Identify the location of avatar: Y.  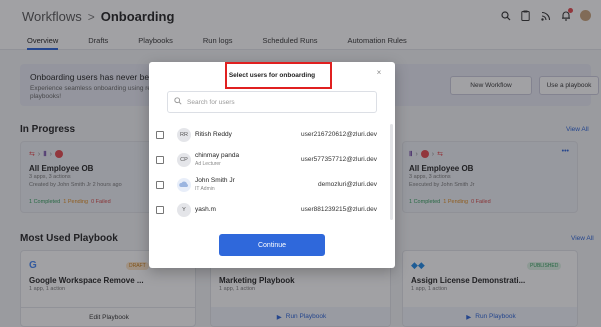
(184, 210).